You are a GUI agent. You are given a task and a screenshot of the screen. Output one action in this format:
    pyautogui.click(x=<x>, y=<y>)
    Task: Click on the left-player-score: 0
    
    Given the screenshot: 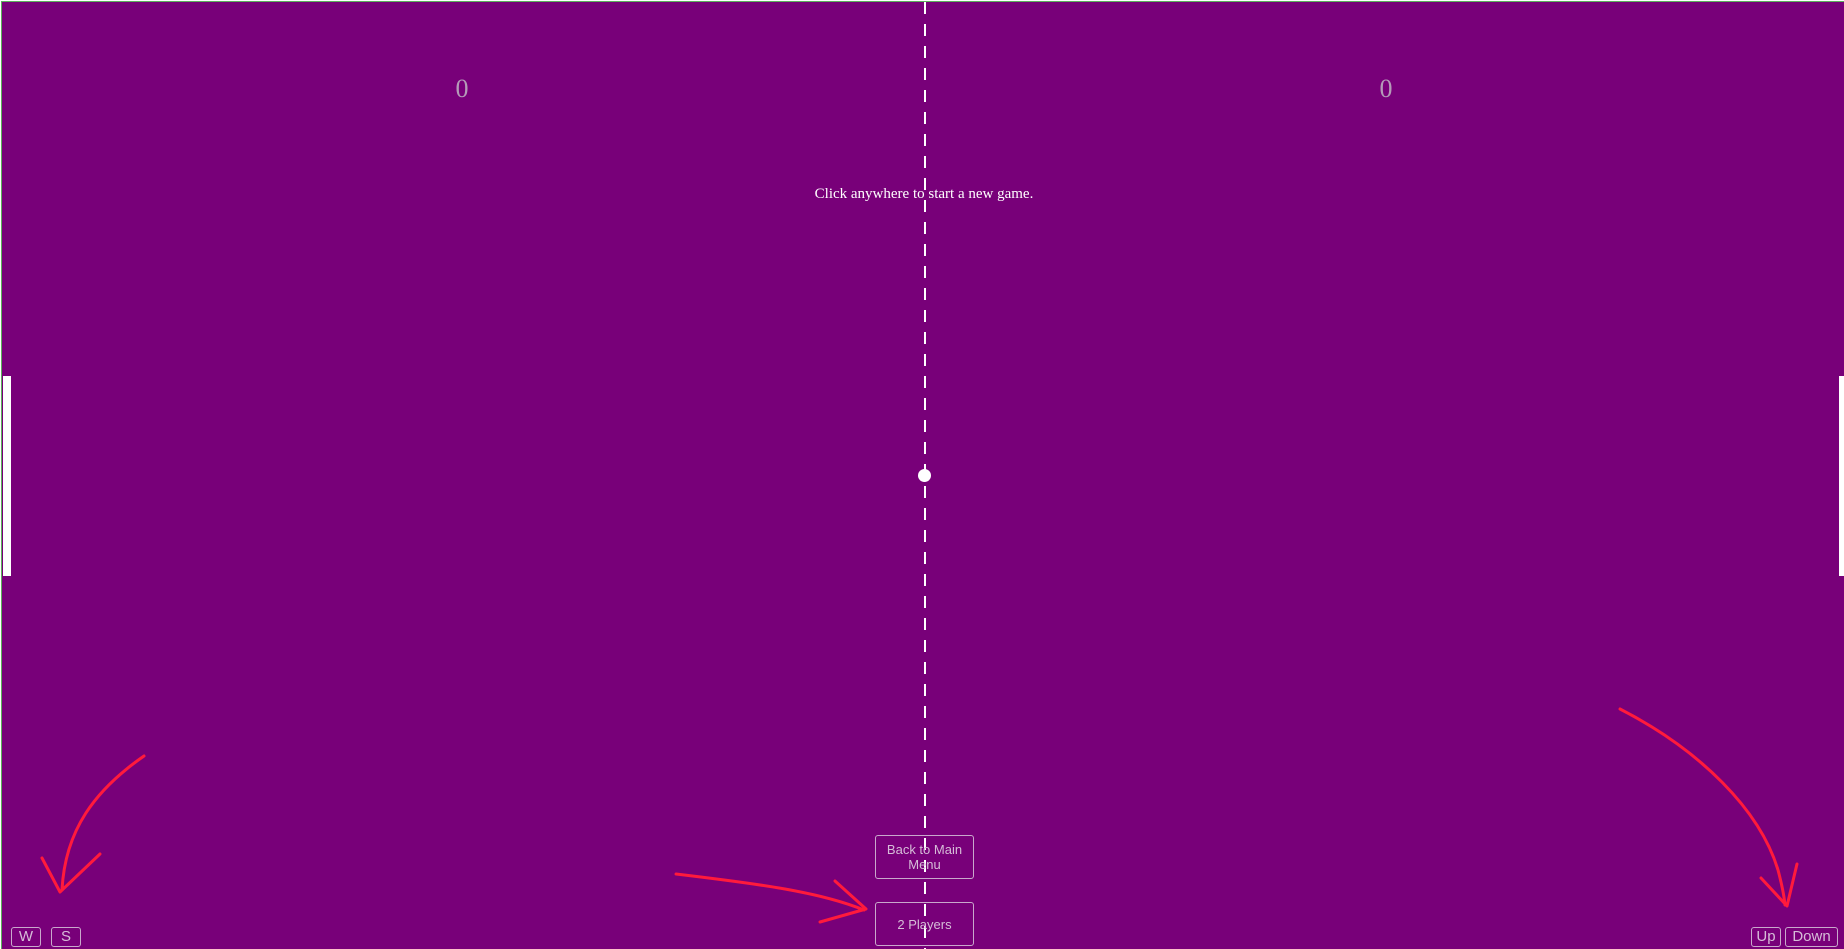 What is the action you would take?
    pyautogui.click(x=462, y=88)
    